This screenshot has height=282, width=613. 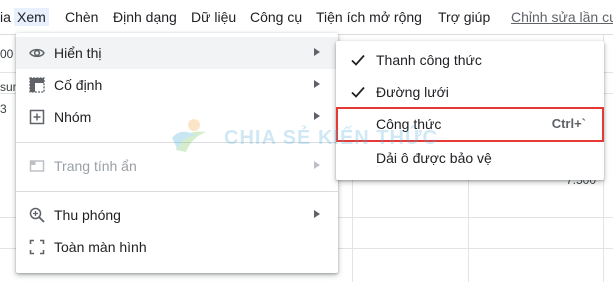 I want to click on submenu-item-label: Thanh công thức, so click(x=429, y=60).